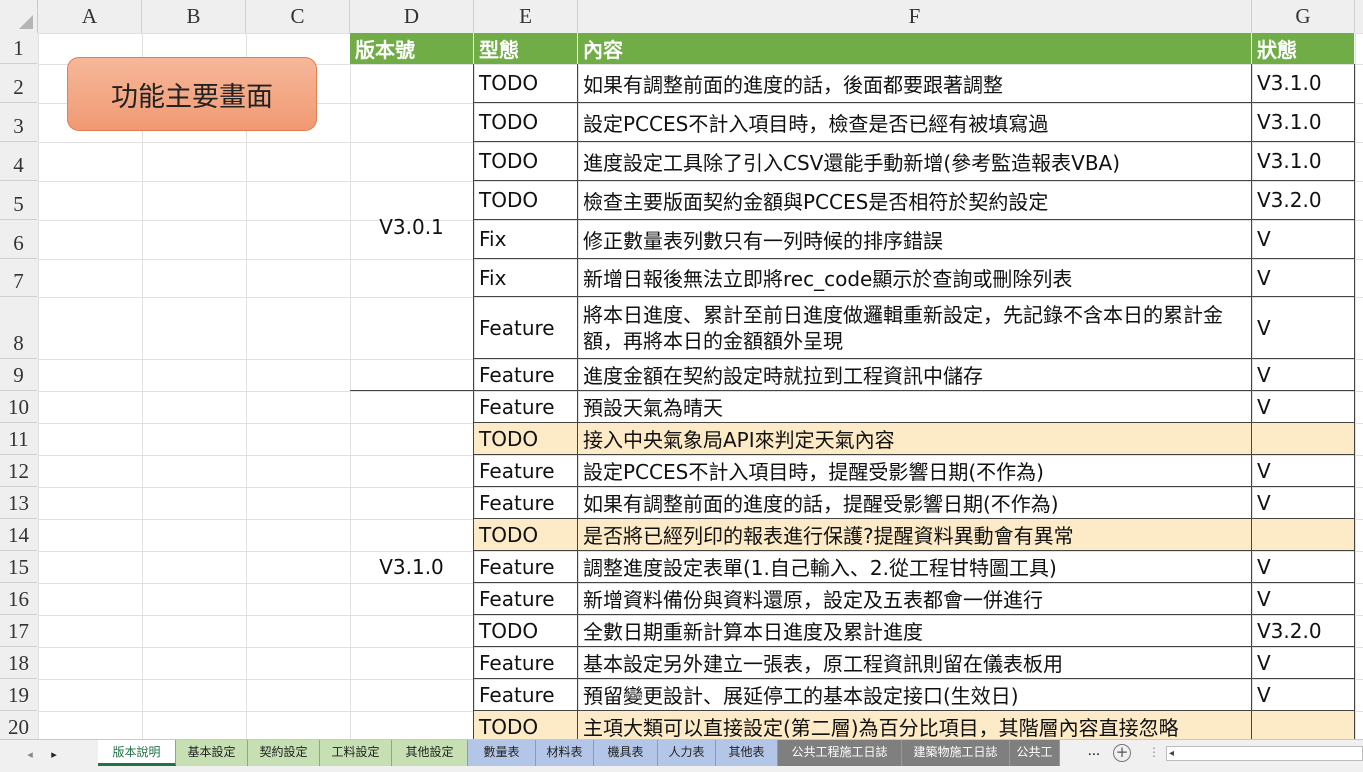 The width and height of the screenshot is (1363, 772). Describe the element at coordinates (18, 83) in the screenshot. I see `row-header-2: 2` at that location.